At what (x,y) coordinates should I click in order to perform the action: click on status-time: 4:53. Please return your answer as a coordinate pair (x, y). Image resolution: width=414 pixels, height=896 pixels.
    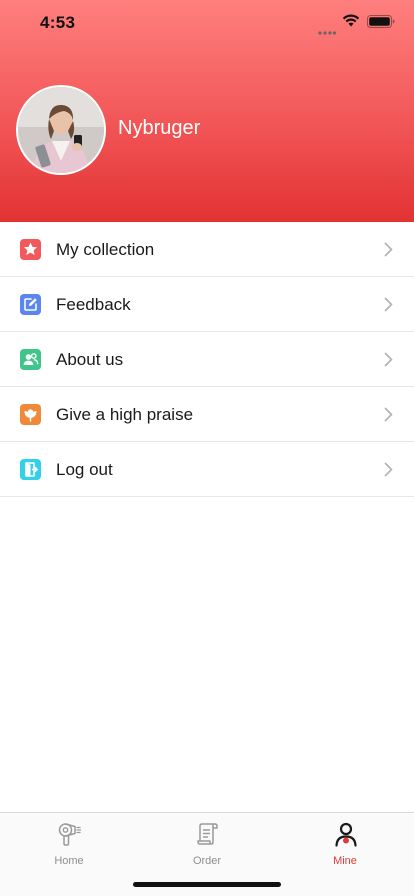
    Looking at the image, I should click on (58, 22).